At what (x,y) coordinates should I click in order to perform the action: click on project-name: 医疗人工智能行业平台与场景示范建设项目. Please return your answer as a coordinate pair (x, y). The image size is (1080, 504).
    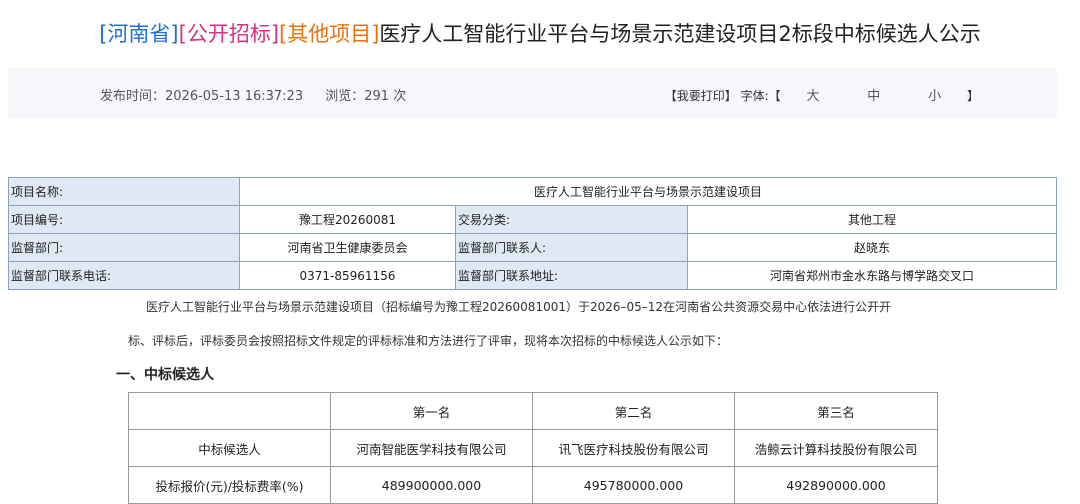
    Looking at the image, I should click on (648, 191).